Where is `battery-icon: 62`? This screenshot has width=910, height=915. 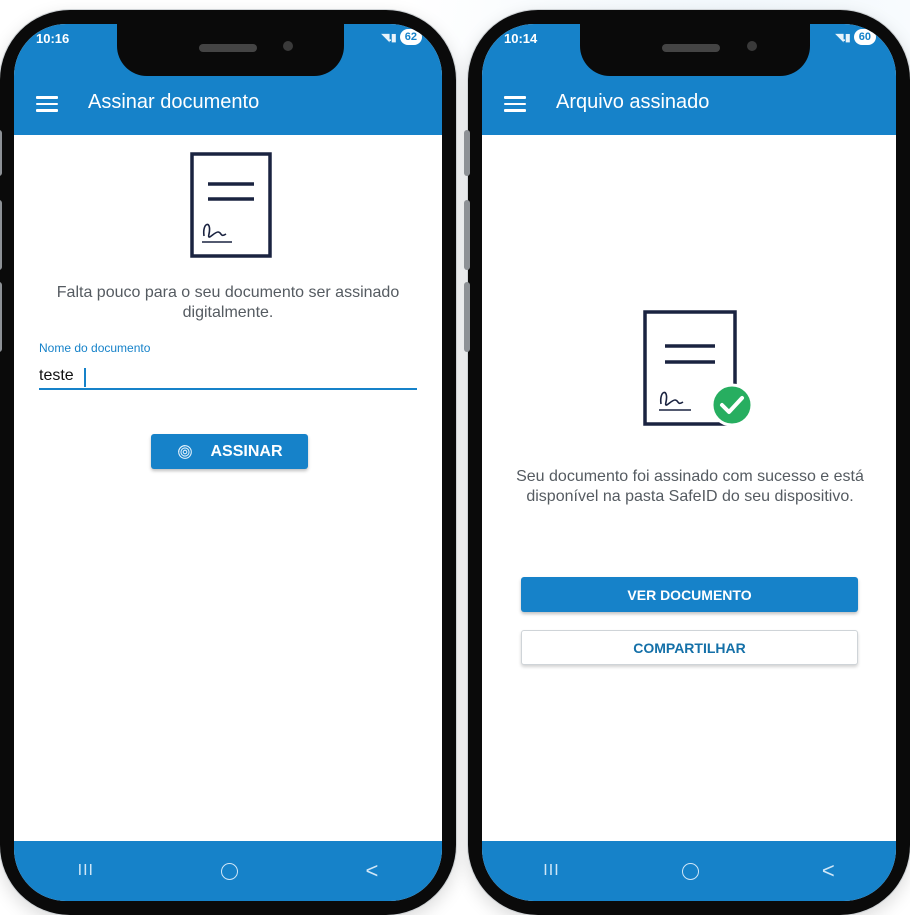 battery-icon: 62 is located at coordinates (410, 37).